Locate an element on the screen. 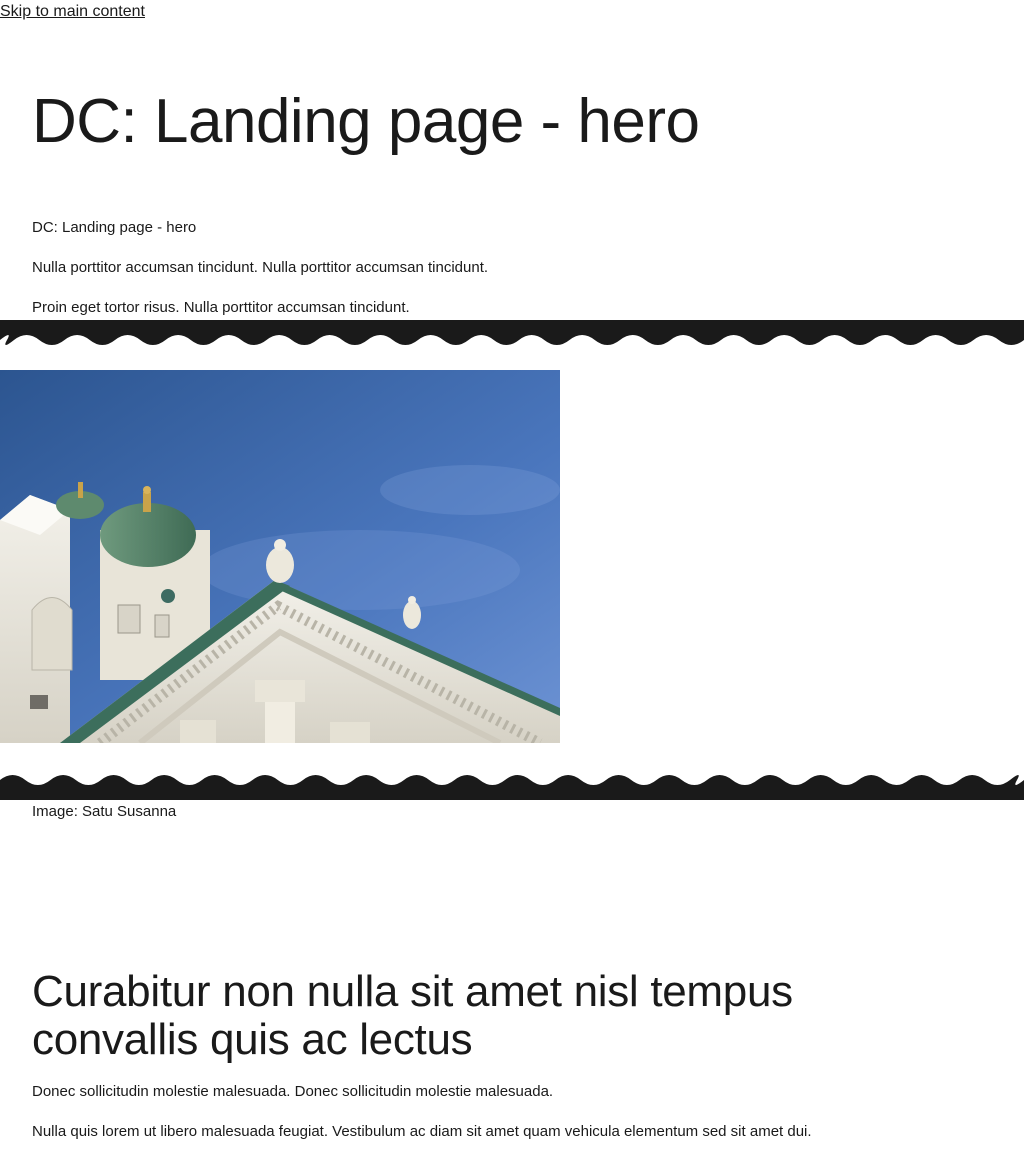  lead-paragraph: DC: Landing page - hero is located at coordinates (114, 227).